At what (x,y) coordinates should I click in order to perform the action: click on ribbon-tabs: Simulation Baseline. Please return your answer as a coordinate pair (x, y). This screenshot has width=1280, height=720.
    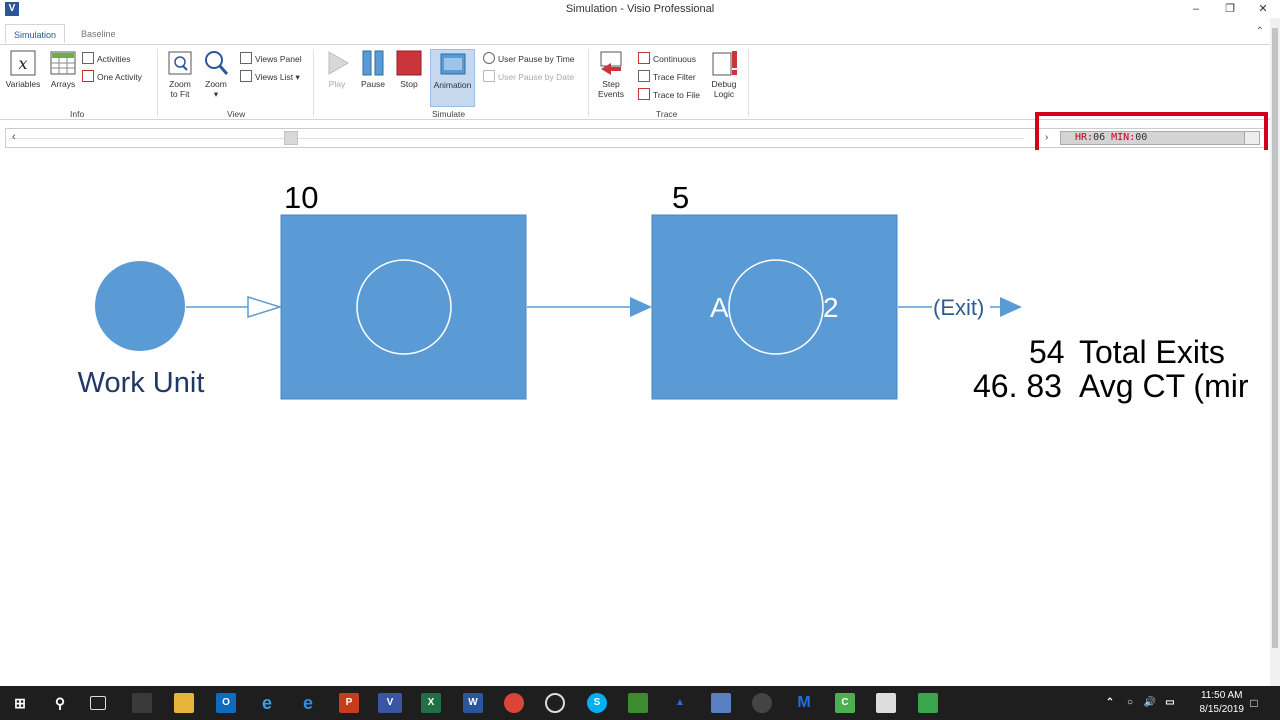
    Looking at the image, I should click on (640, 33).